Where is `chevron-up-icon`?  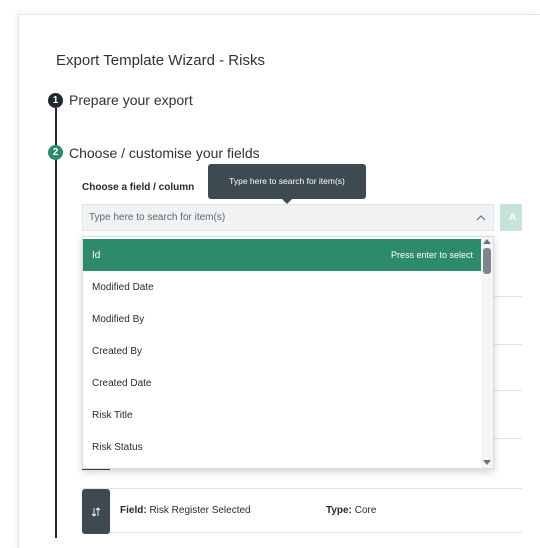
chevron-up-icon is located at coordinates (481, 217).